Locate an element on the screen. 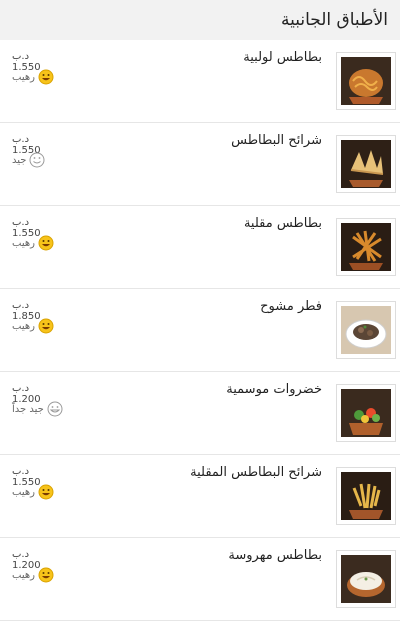 This screenshot has width=400, height=621. rating-label: جيد is located at coordinates (19, 160).